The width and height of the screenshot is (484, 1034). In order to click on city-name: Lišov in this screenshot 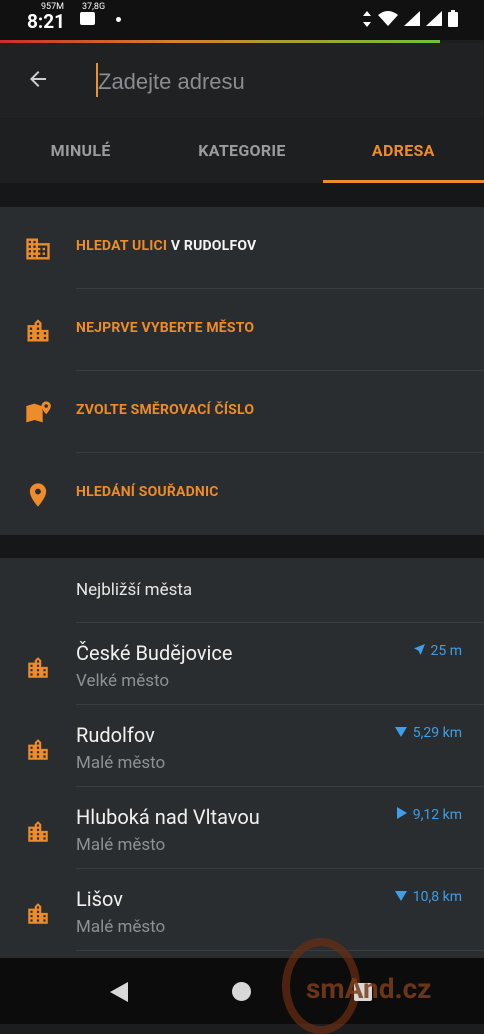, I will do `click(99, 899)`.